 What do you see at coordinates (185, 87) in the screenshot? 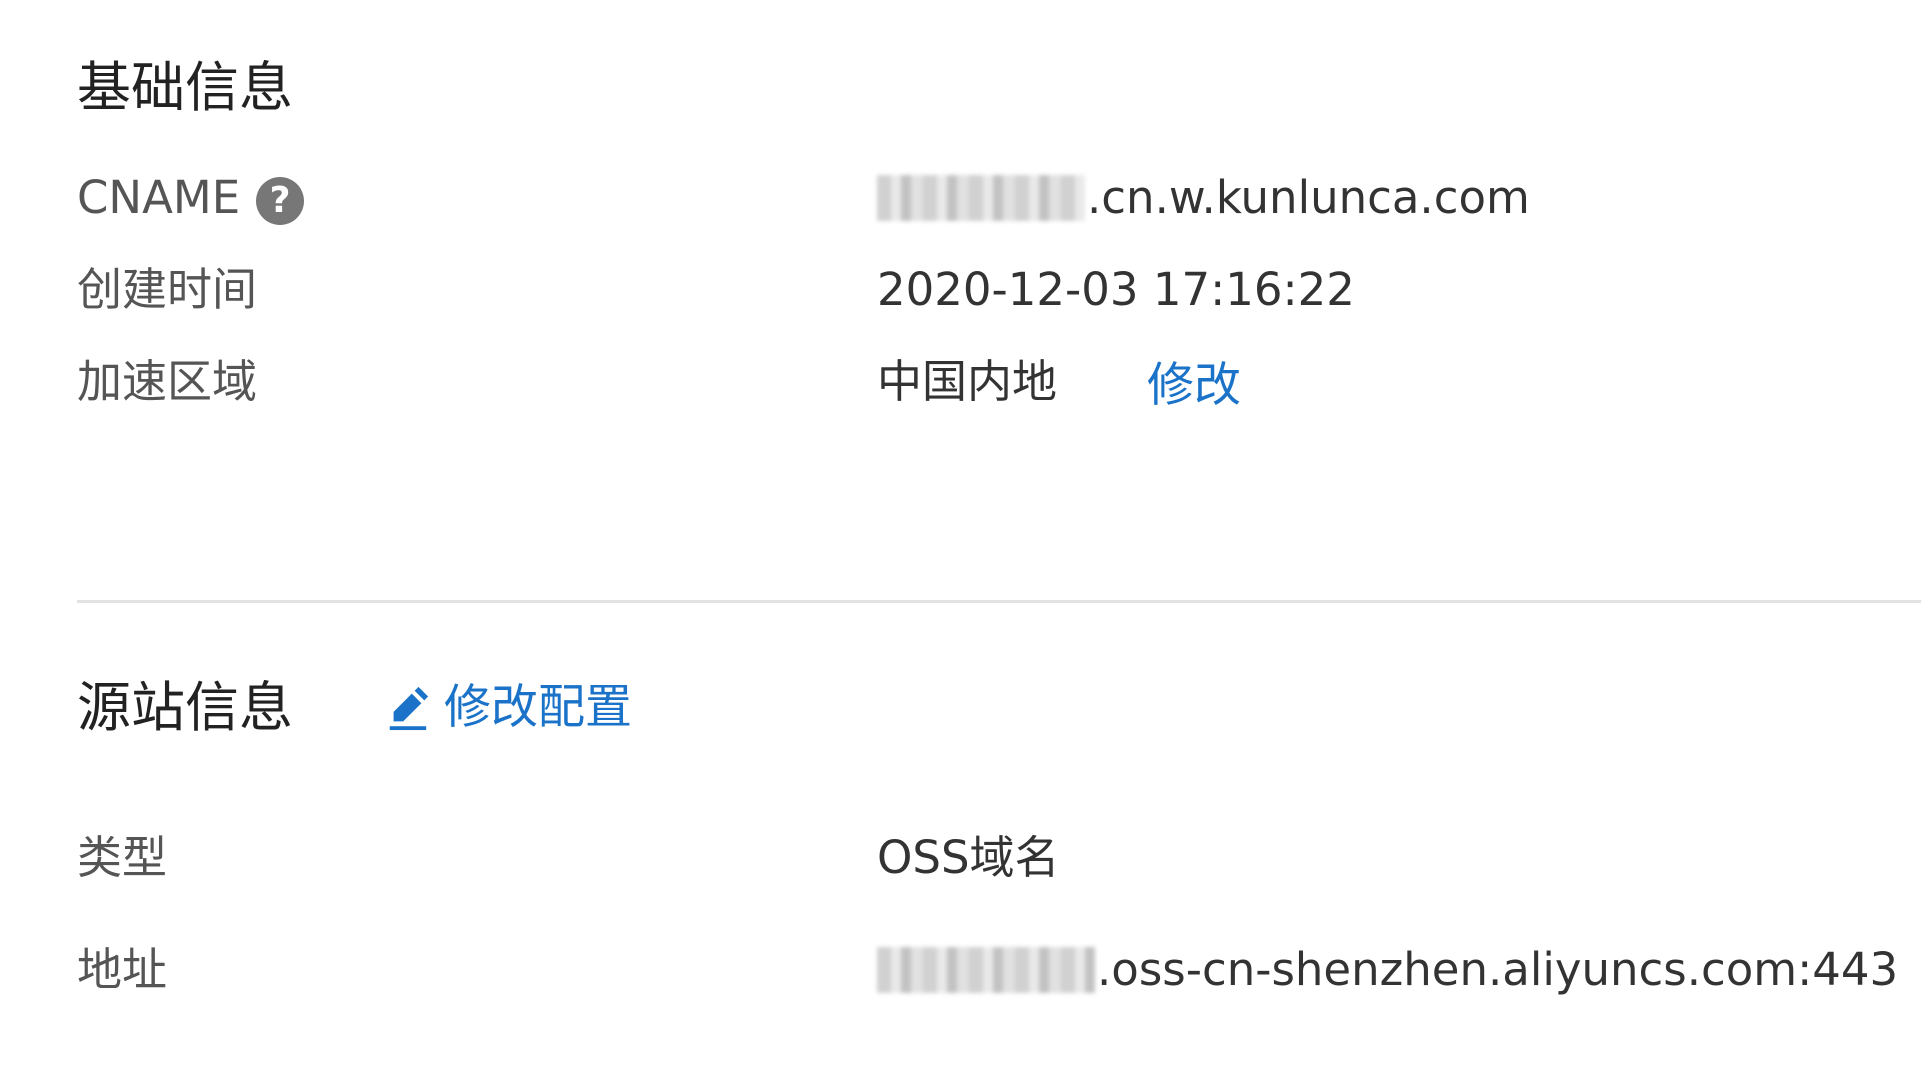
I see `basic-info-title: 基础信息` at bounding box center [185, 87].